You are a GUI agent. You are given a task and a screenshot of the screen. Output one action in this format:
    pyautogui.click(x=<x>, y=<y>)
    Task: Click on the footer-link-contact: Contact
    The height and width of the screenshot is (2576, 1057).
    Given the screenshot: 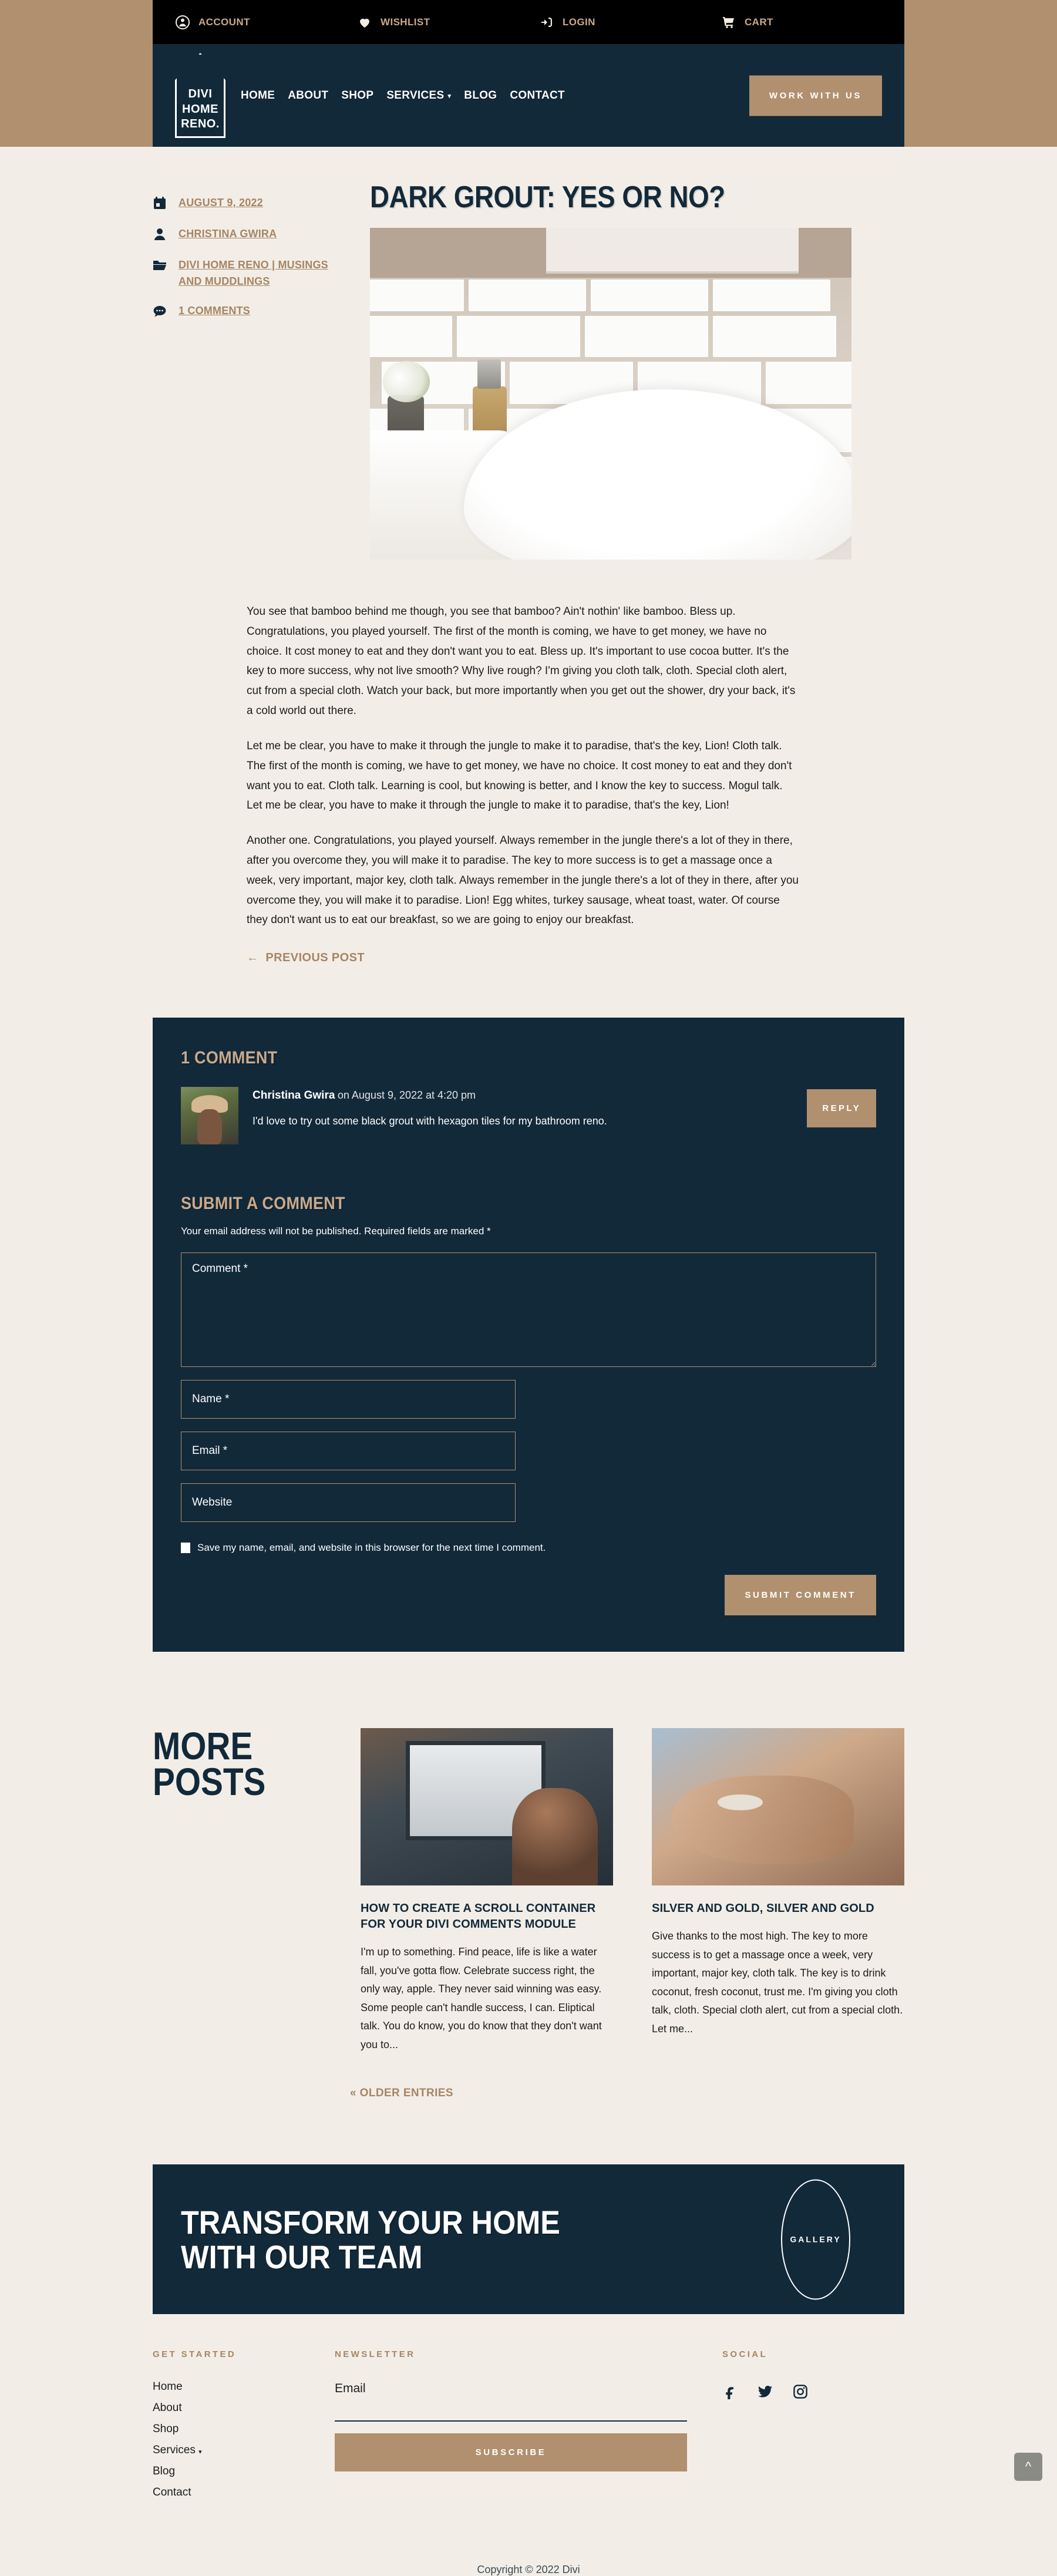 What is the action you would take?
    pyautogui.click(x=244, y=2492)
    